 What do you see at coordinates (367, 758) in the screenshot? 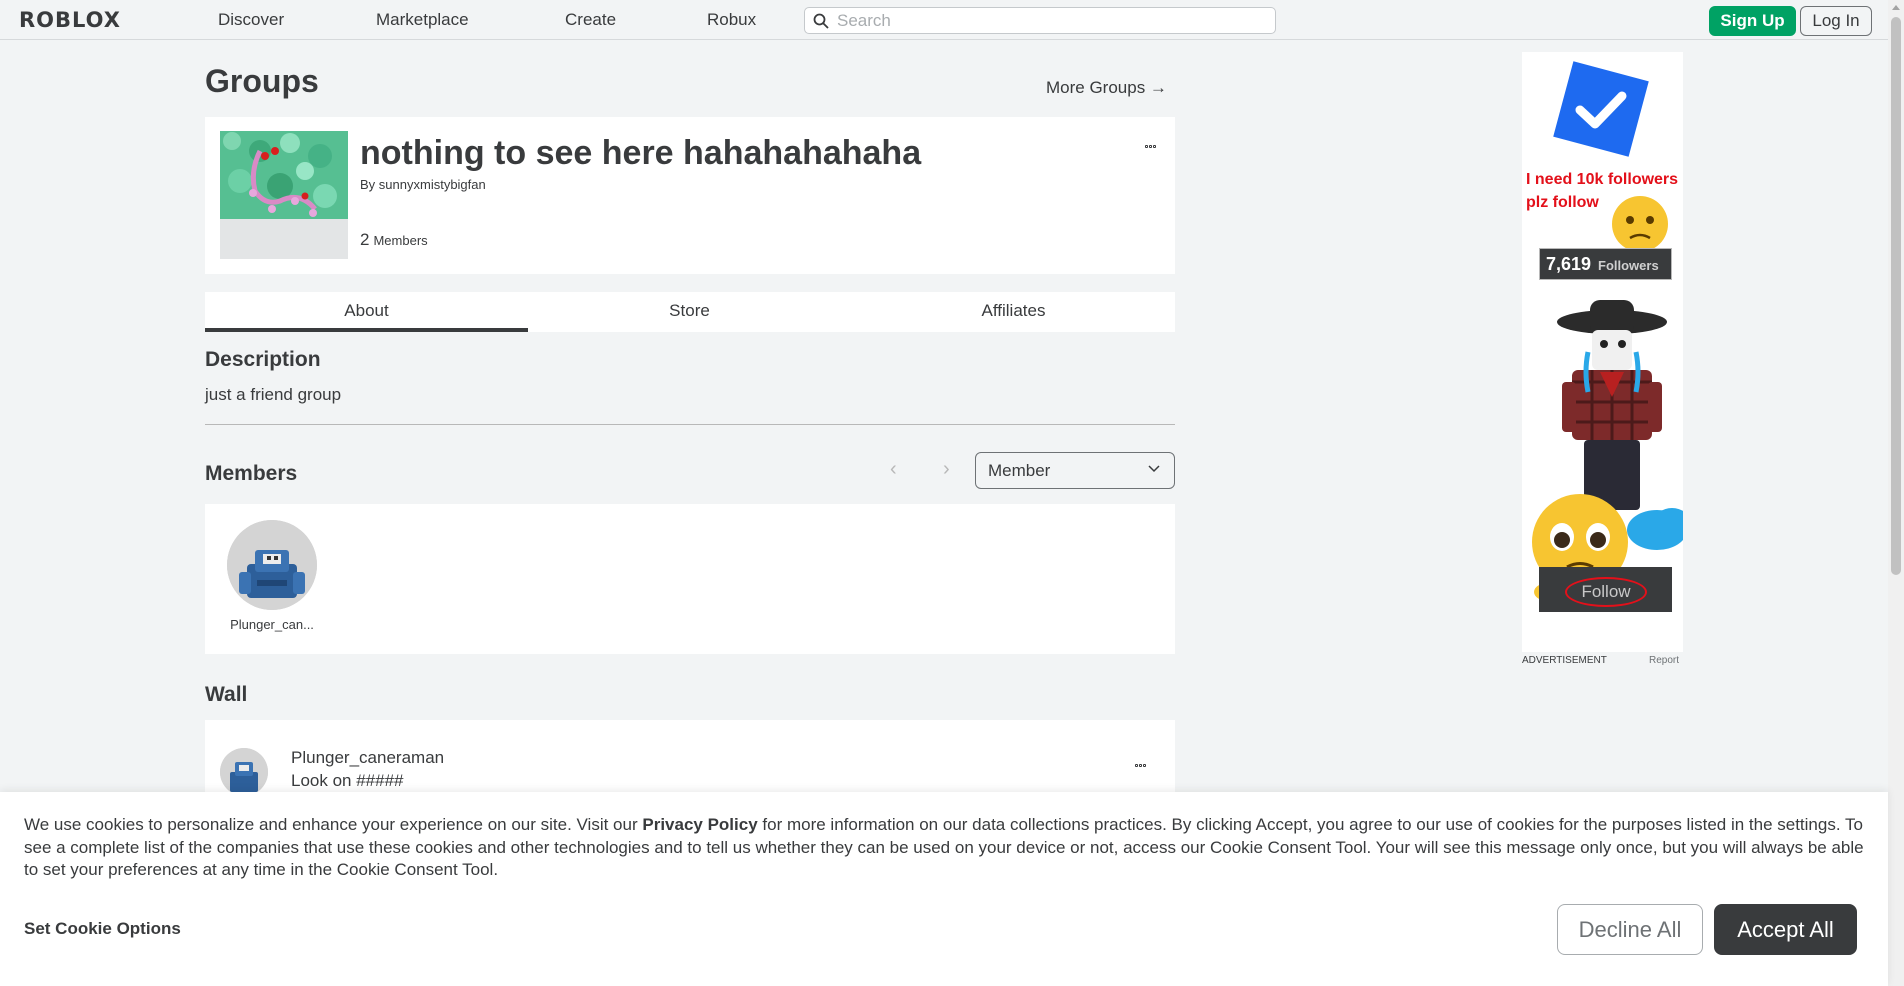
I see `wall-post-username: Plunger_caneraman` at bounding box center [367, 758].